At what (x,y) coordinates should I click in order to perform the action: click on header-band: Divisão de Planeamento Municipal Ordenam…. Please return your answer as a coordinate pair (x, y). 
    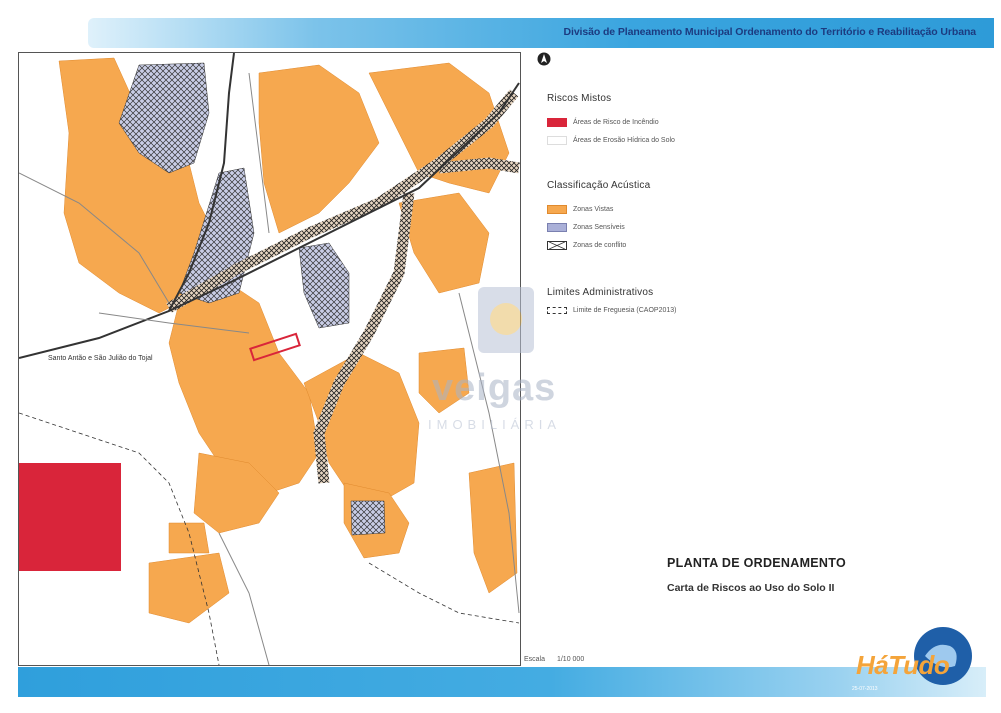
    Looking at the image, I should click on (541, 33).